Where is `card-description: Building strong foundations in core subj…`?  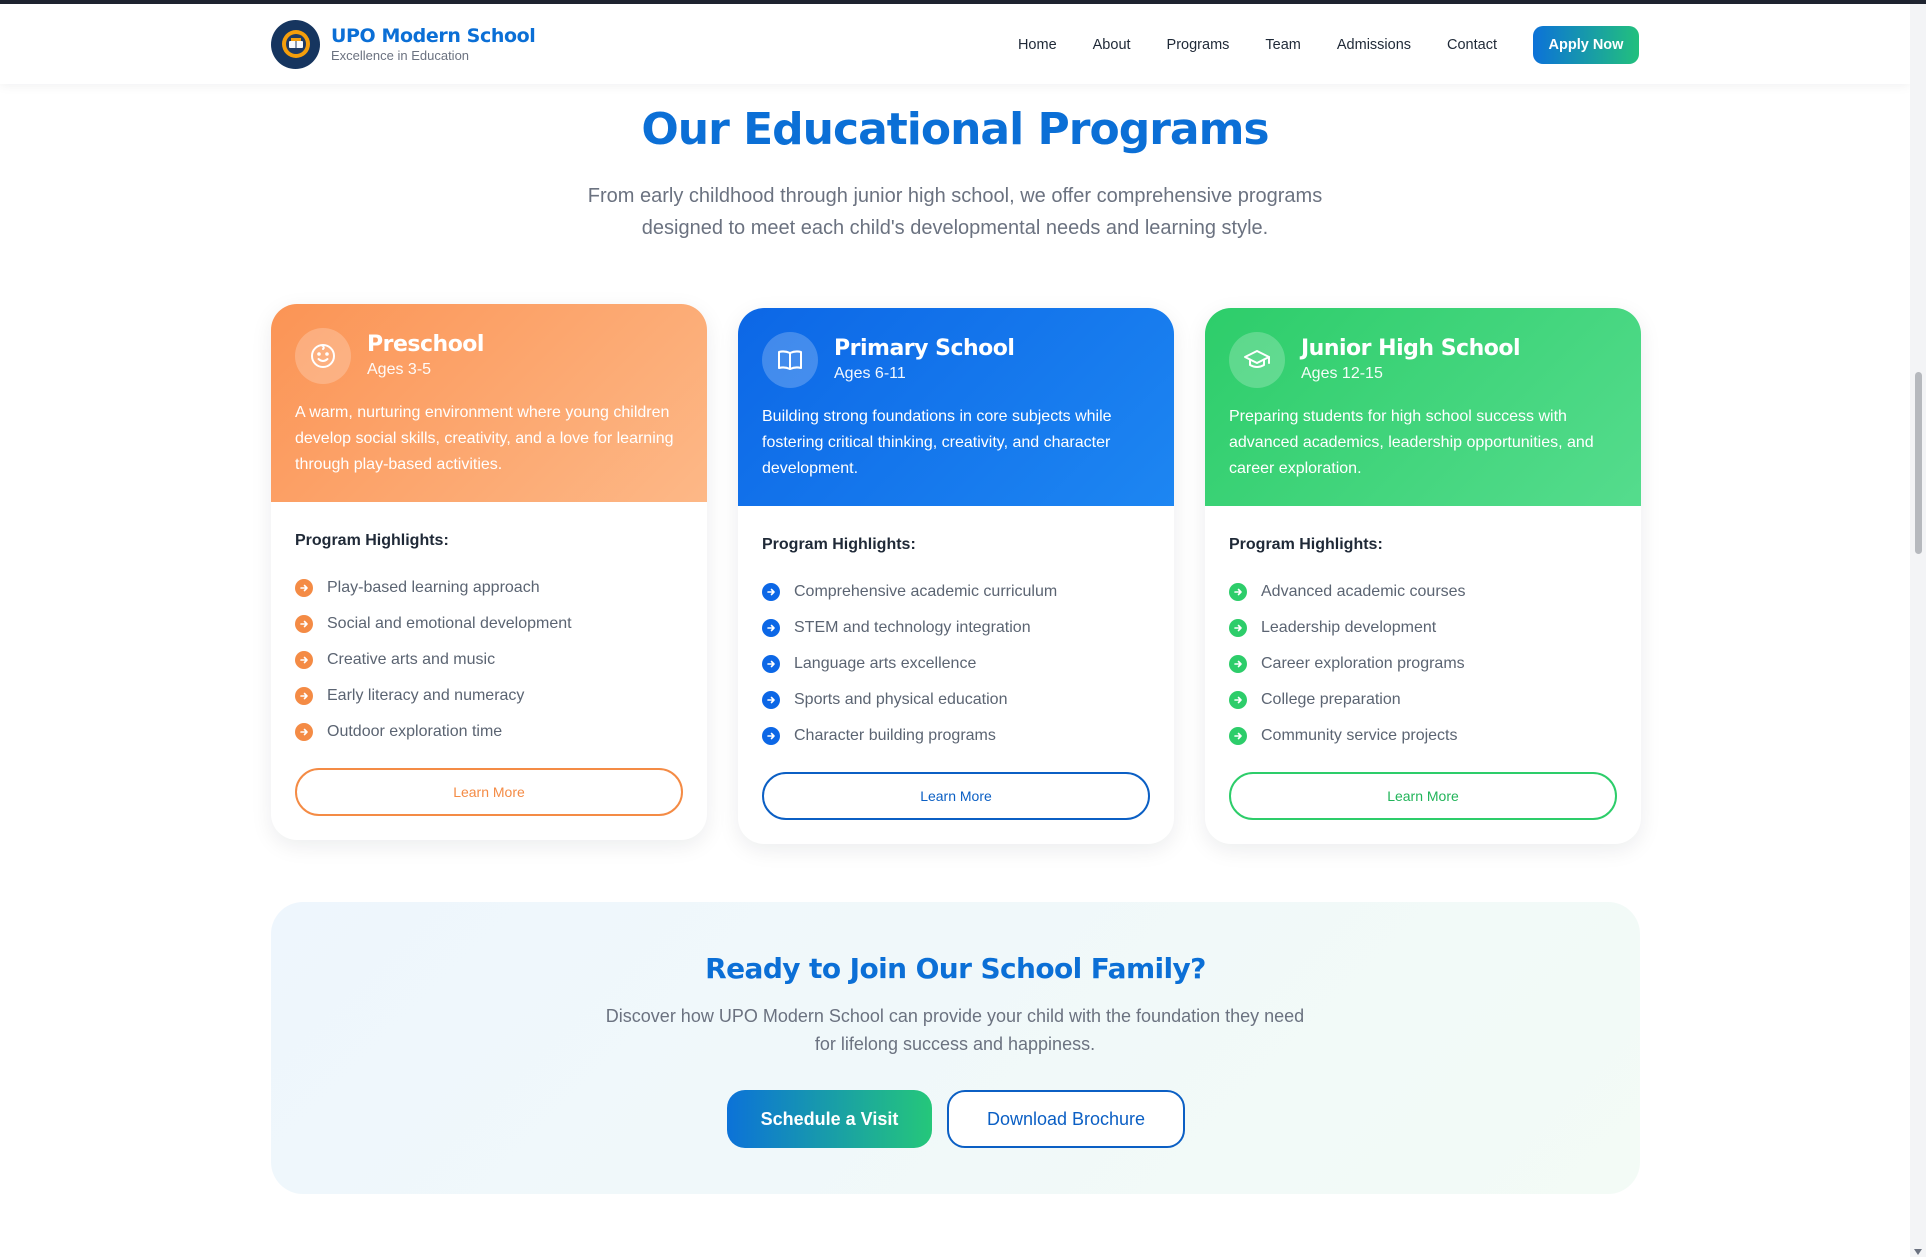 card-description: Building strong foundations in core subj… is located at coordinates (937, 442).